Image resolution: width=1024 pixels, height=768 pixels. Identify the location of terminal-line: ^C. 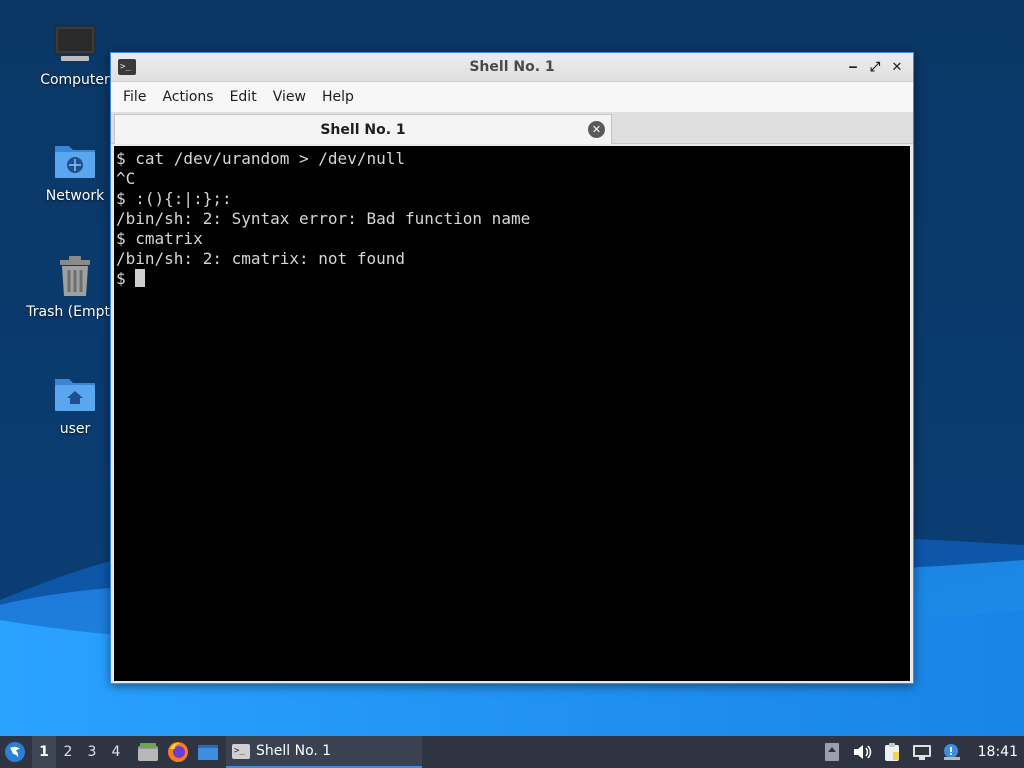
(126, 178).